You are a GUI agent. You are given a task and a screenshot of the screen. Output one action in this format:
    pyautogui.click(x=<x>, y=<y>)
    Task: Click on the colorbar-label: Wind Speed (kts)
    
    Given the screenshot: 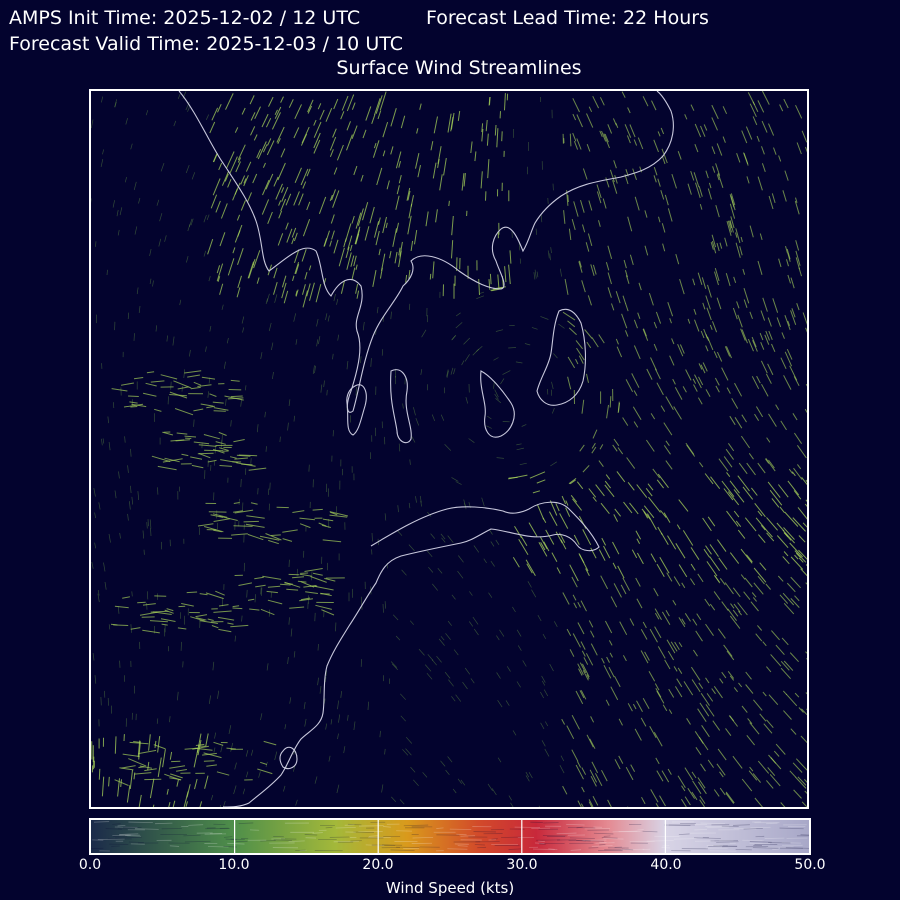 What is the action you would take?
    pyautogui.click(x=450, y=888)
    